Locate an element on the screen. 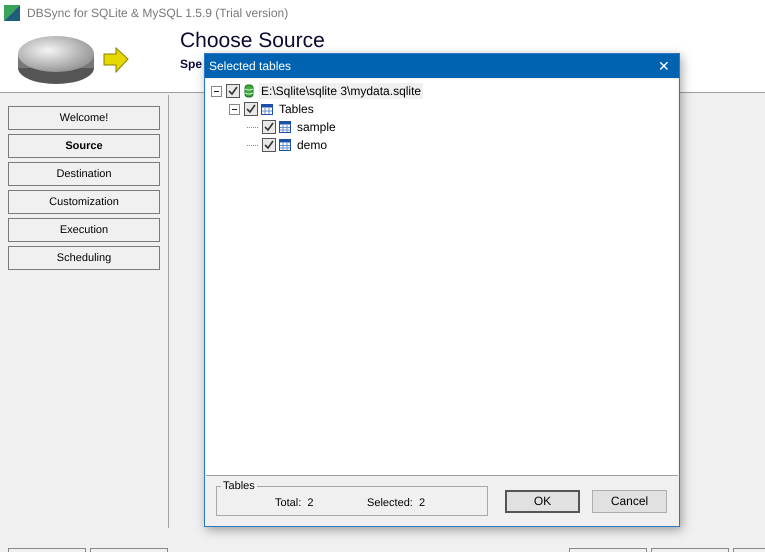  tree-item: sample is located at coordinates (316, 127).